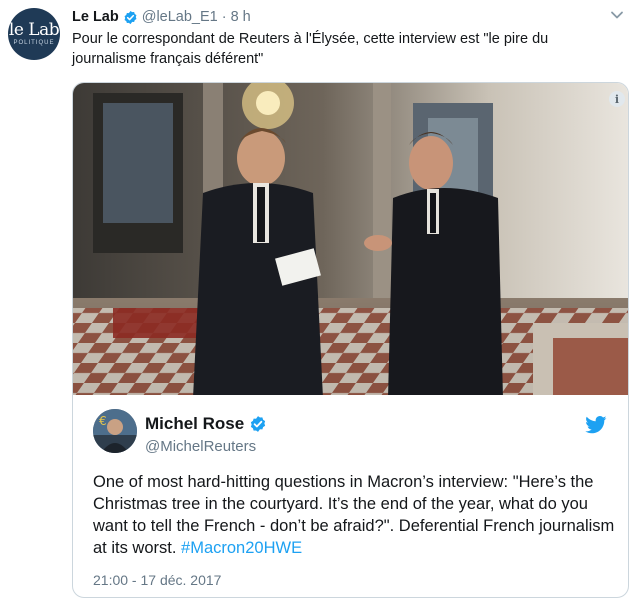  What do you see at coordinates (180, 17) in the screenshot?
I see `handle: @leLab_E1` at bounding box center [180, 17].